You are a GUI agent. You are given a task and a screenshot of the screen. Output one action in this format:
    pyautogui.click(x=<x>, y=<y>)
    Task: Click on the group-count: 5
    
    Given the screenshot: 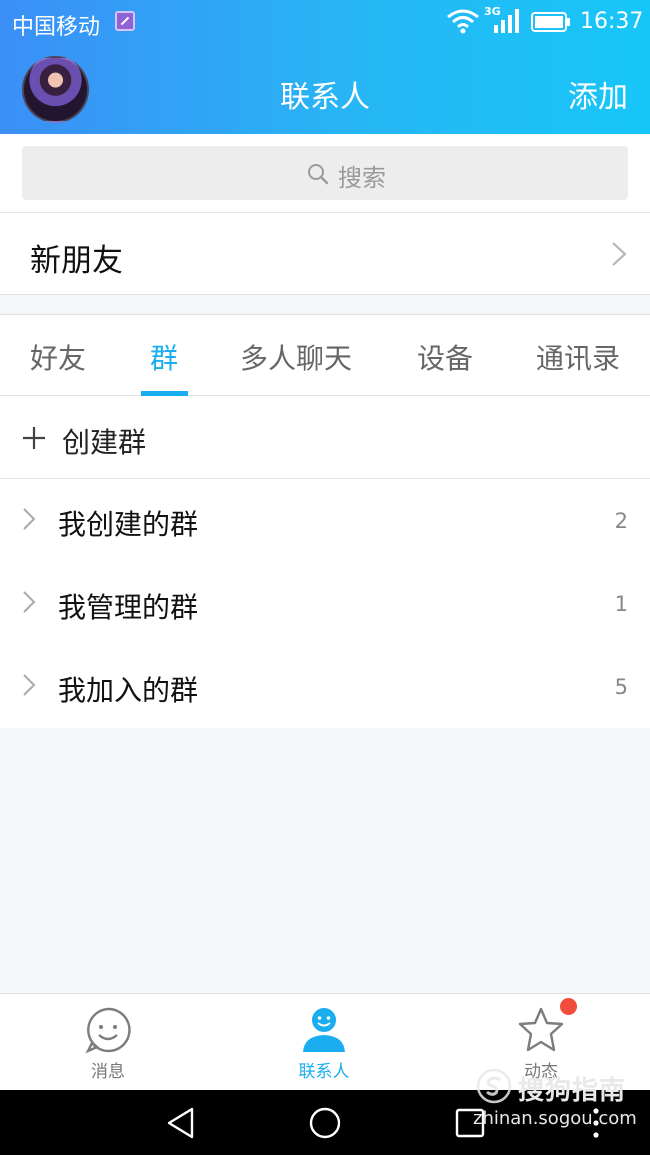 What is the action you would take?
    pyautogui.click(x=621, y=687)
    